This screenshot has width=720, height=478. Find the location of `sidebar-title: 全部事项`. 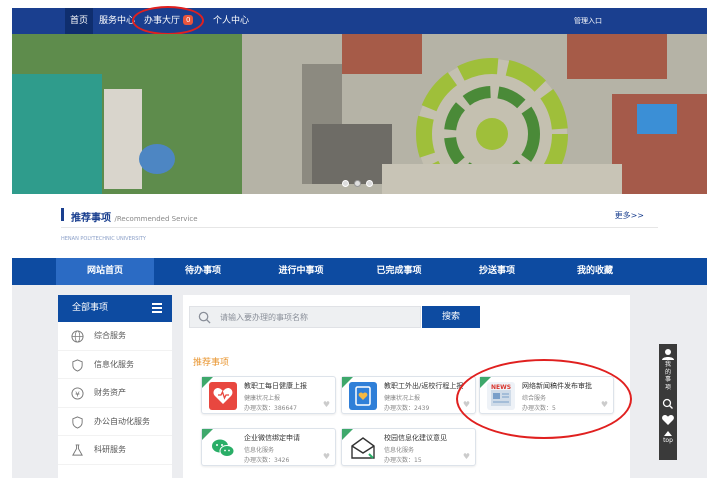

sidebar-title: 全部事项 is located at coordinates (90, 308).